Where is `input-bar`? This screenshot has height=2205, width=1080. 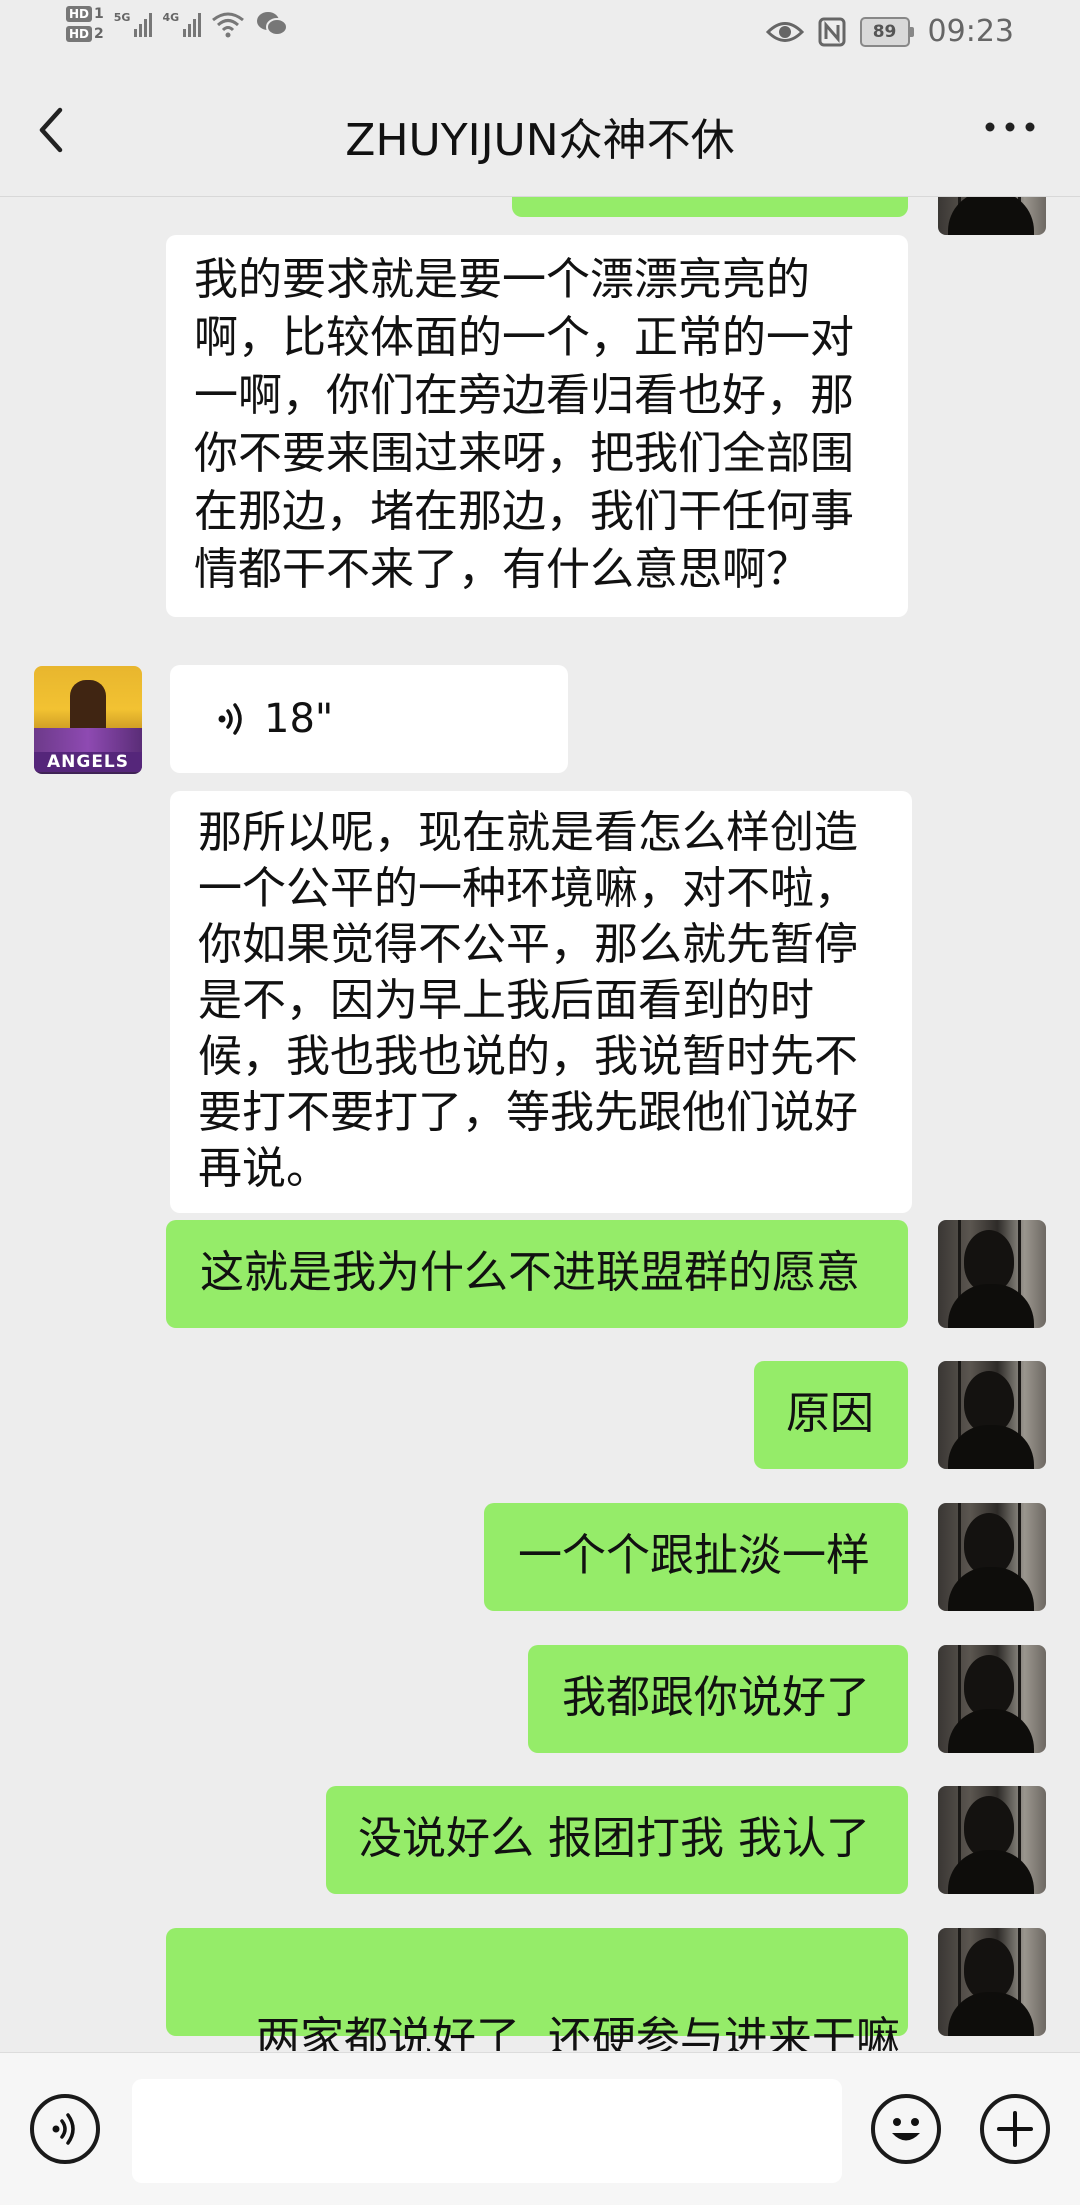
input-bar is located at coordinates (540, 2128).